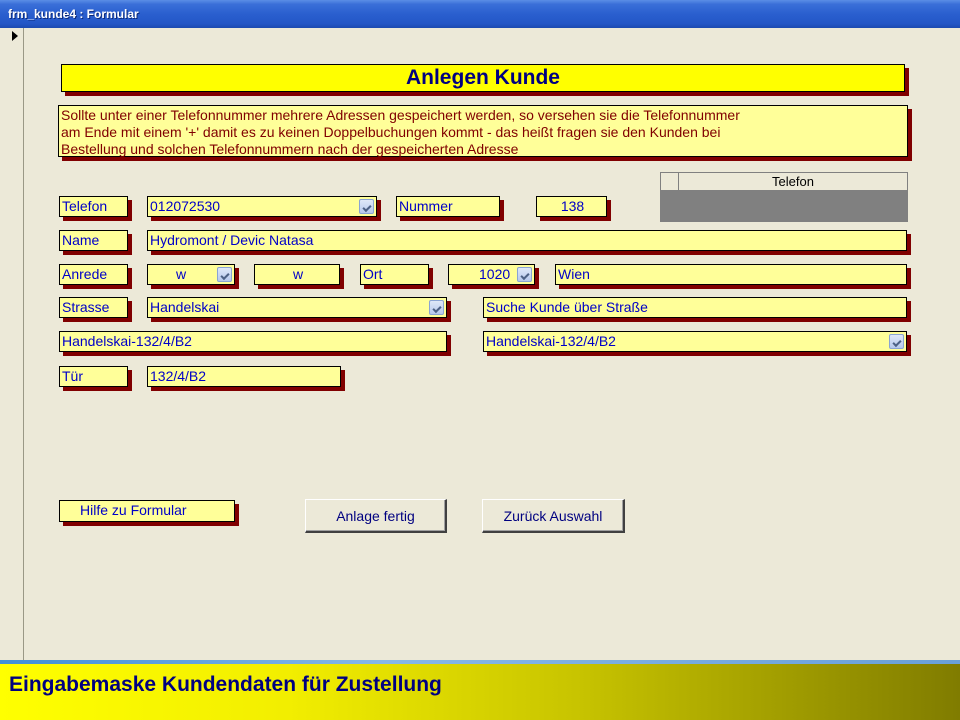  Describe the element at coordinates (731, 274) in the screenshot. I see `ort-name-field: Wien` at that location.